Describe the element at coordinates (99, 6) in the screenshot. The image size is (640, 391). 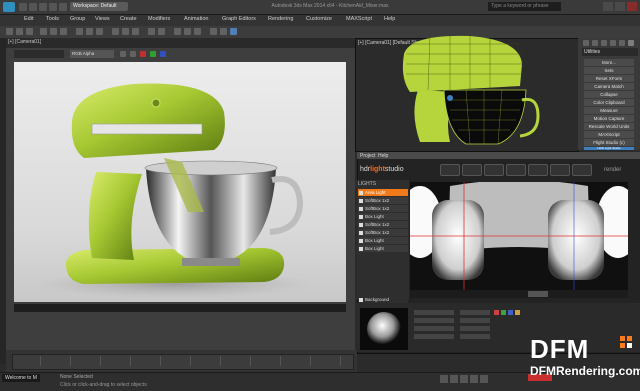
I see `workspace-selector: Workspace: Default` at that location.